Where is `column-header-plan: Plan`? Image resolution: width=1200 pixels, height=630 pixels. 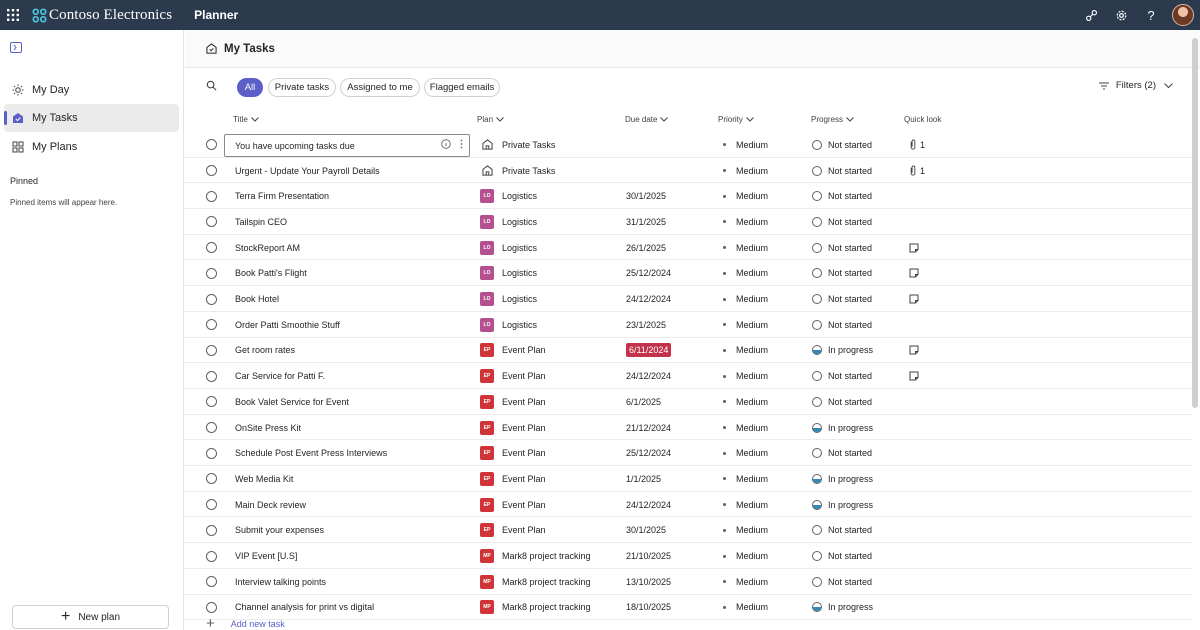
column-header-plan: Plan is located at coordinates (490, 119).